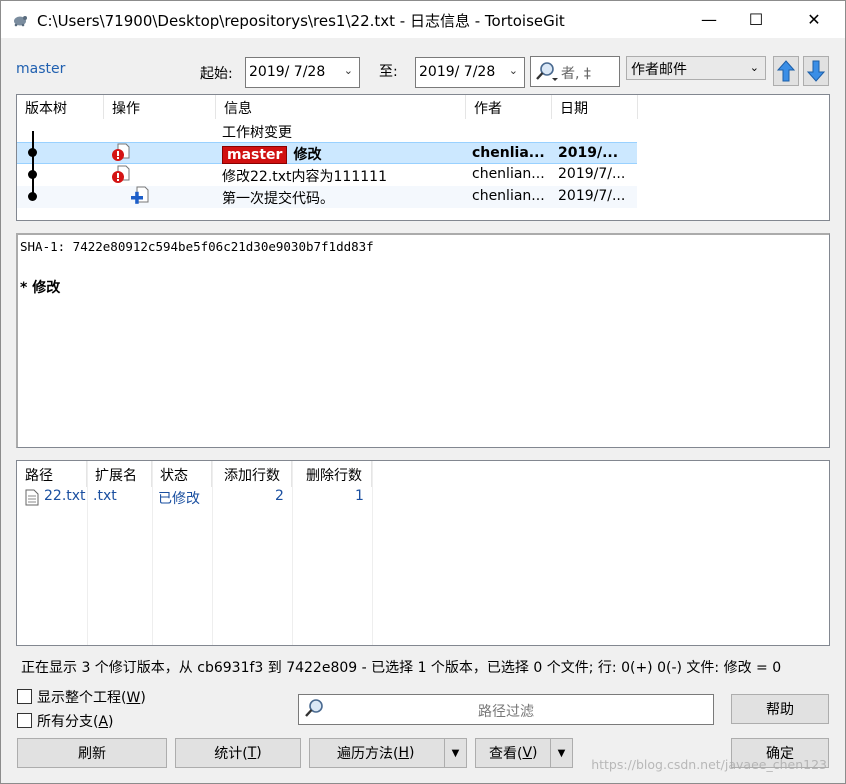 Image resolution: width=846 pixels, height=784 pixels. What do you see at coordinates (33, 162) in the screenshot?
I see `revision-graph-line` at bounding box center [33, 162].